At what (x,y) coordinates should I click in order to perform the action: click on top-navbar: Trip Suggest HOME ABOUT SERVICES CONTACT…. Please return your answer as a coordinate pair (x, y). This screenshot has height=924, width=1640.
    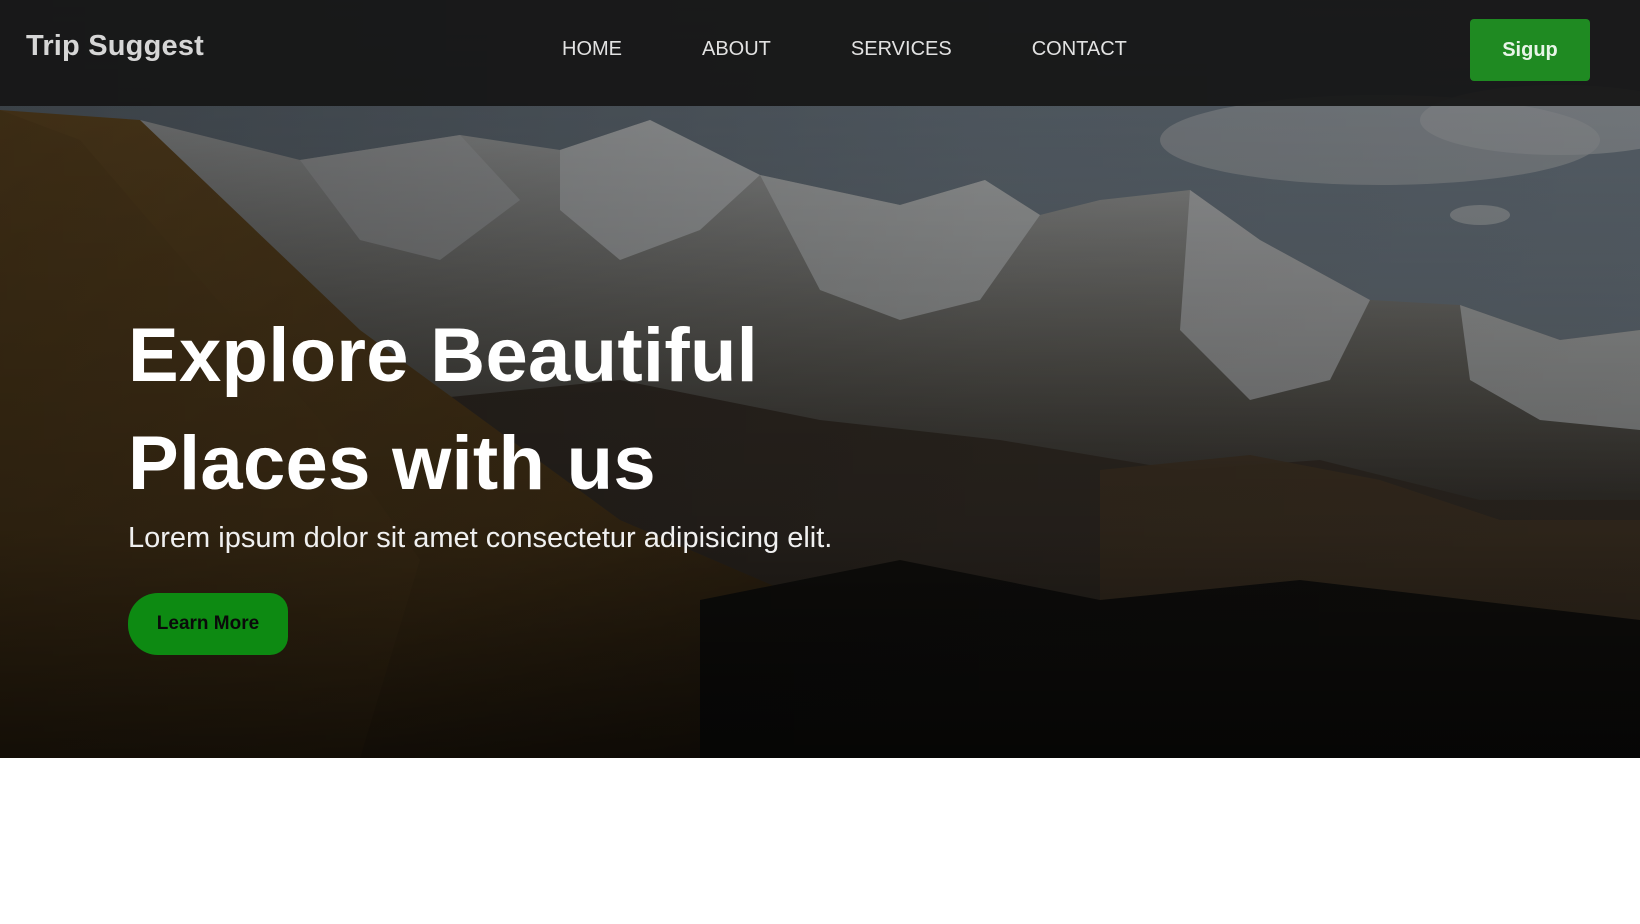
    Looking at the image, I should click on (820, 53).